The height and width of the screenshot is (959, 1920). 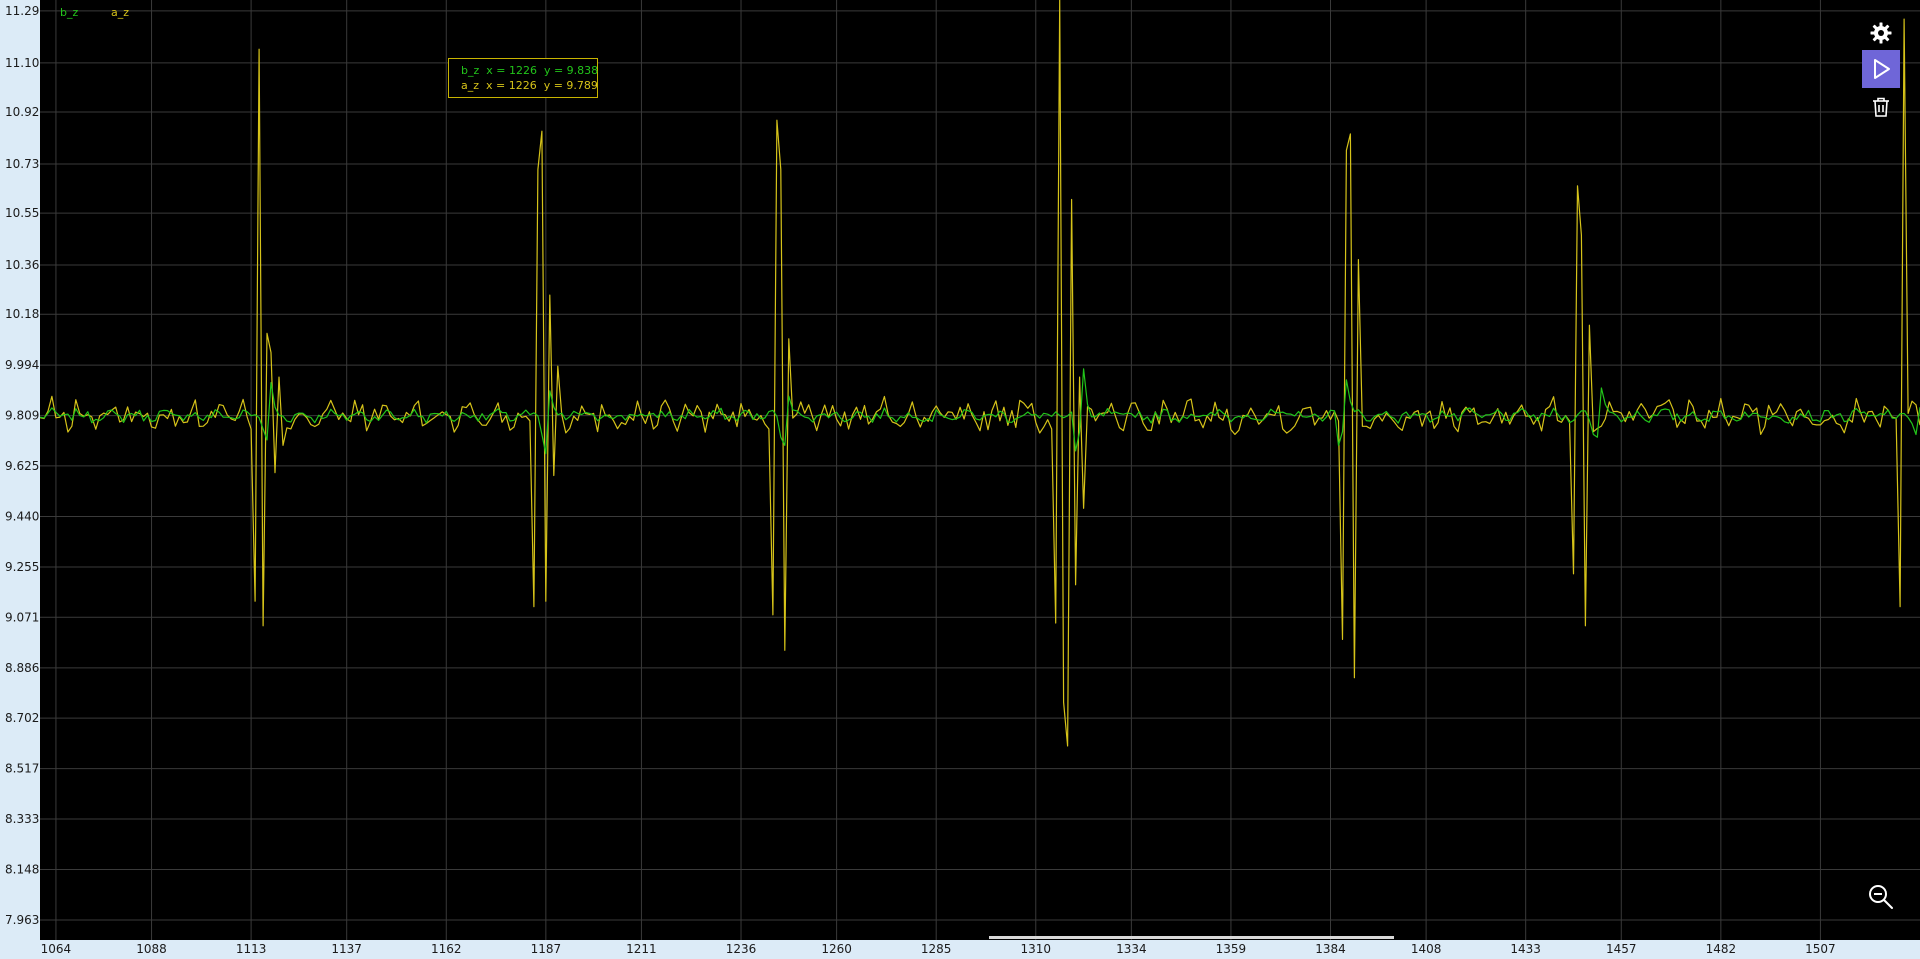 I want to click on legend-b_z: b_z, so click(x=69, y=12).